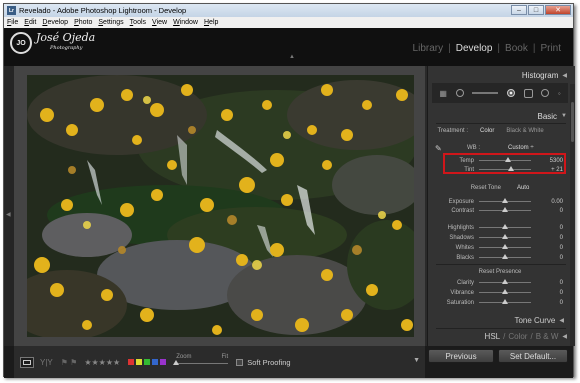  What do you see at coordinates (548, 283) in the screenshot?
I see `clarity-value: 0` at bounding box center [548, 283].